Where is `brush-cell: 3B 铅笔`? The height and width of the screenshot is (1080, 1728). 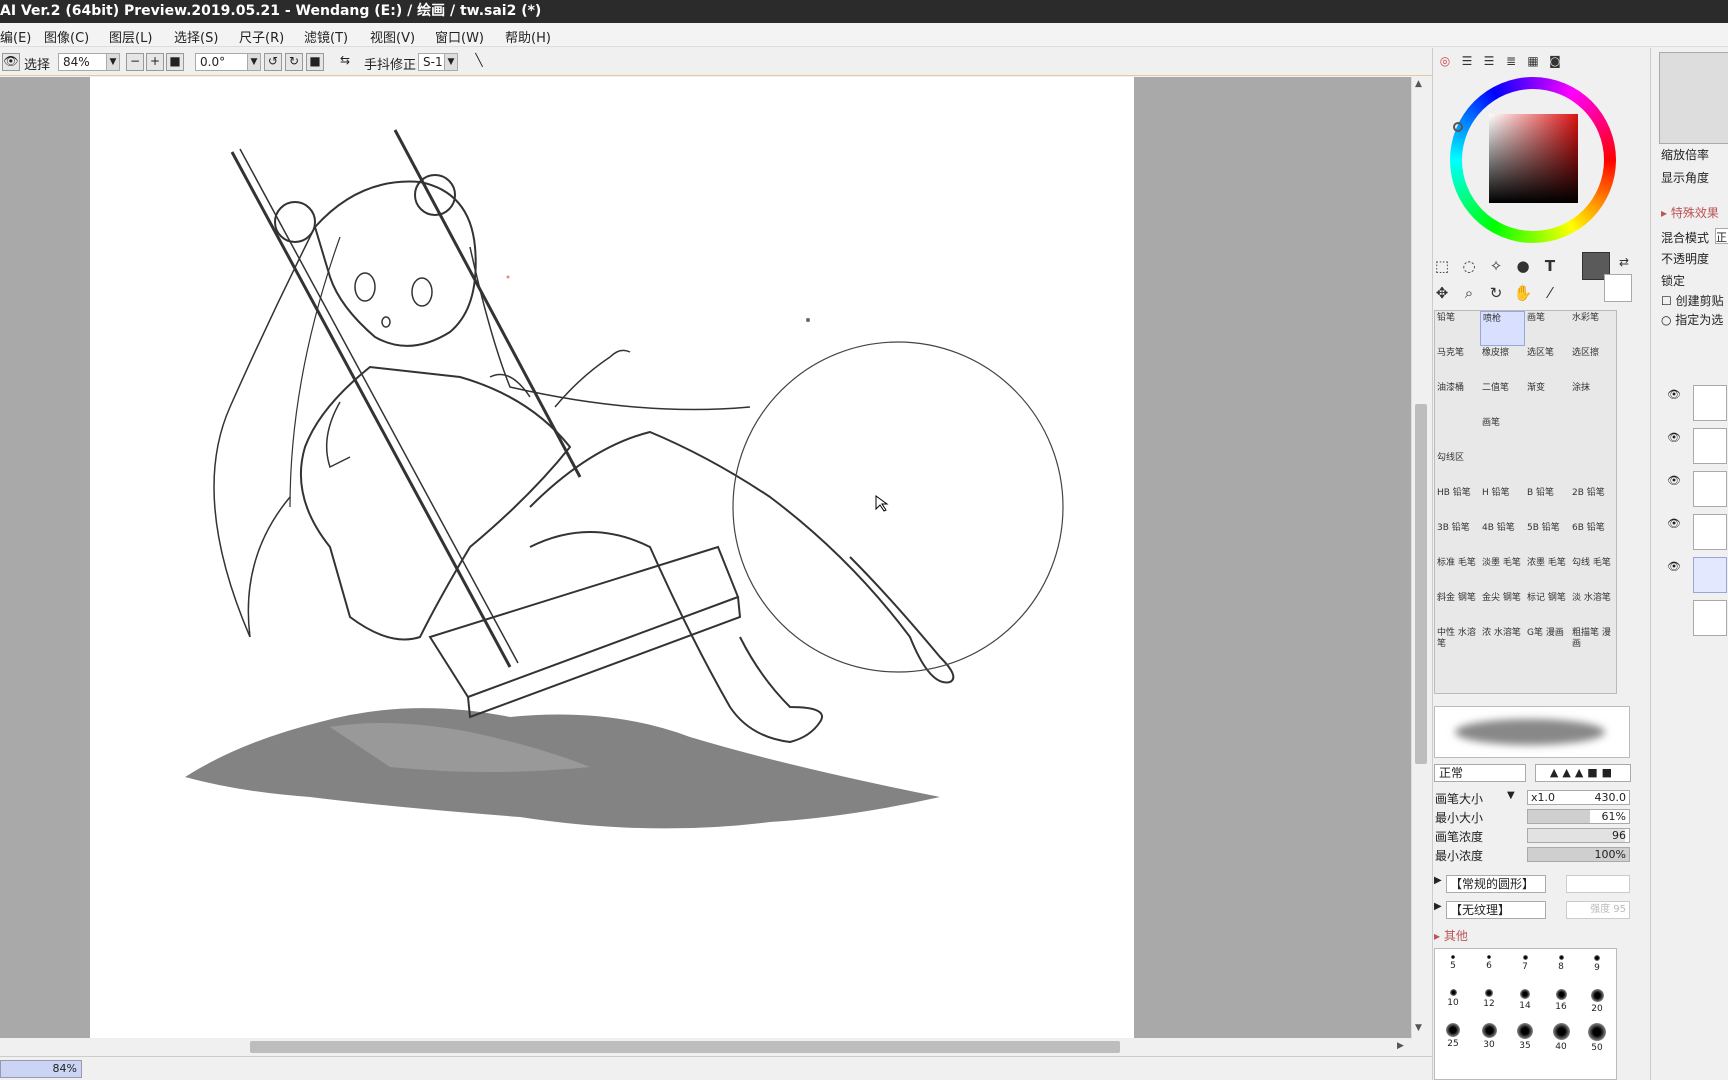 brush-cell: 3B 铅笔 is located at coordinates (1457, 538).